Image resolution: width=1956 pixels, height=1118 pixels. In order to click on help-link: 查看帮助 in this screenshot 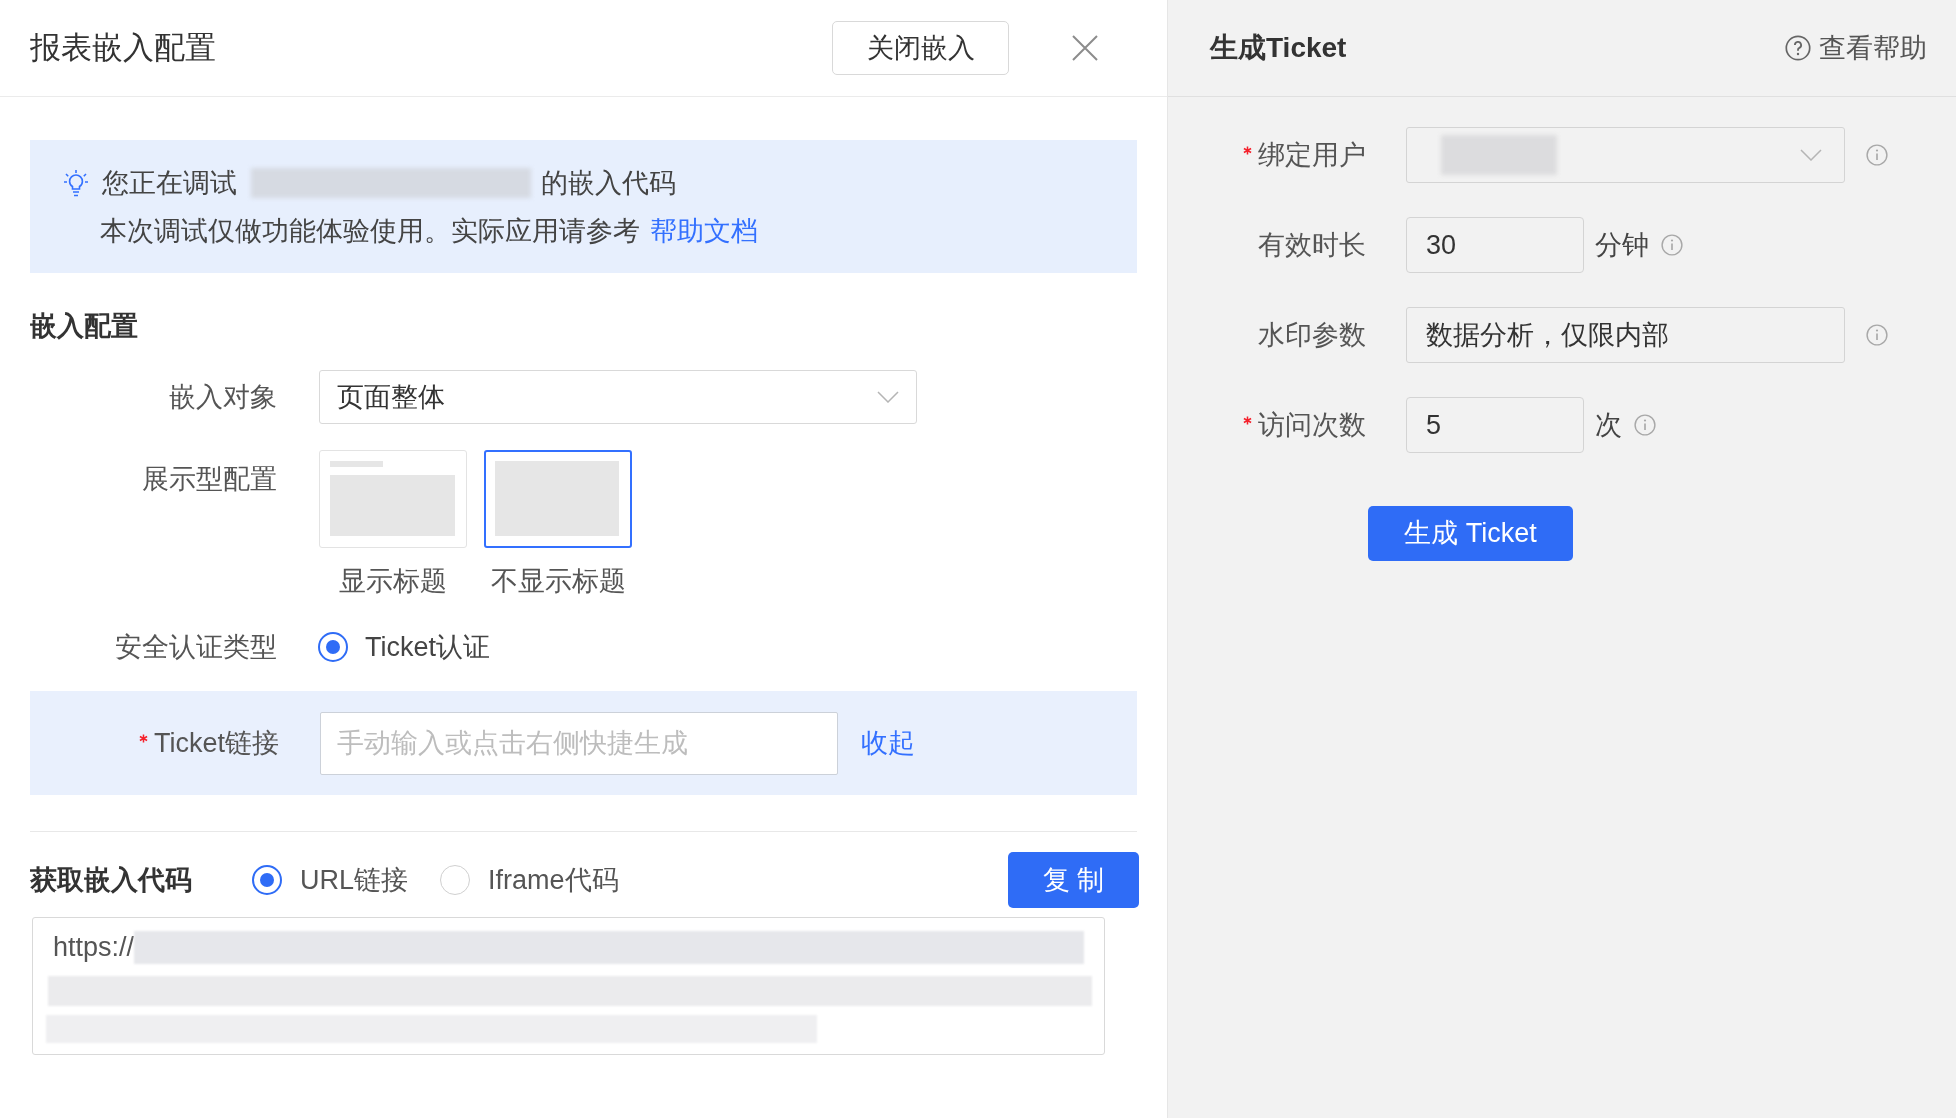, I will do `click(1856, 48)`.